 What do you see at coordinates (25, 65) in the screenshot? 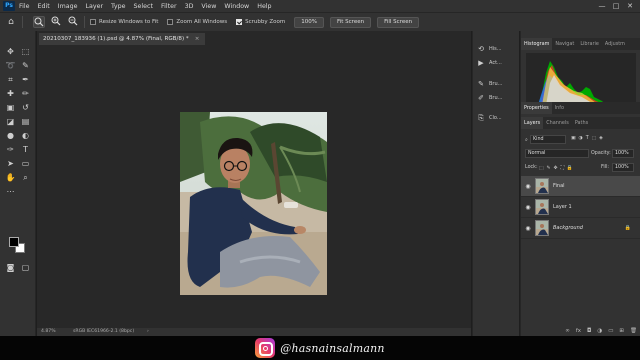
I see `quick-selection-icon: ✎` at bounding box center [25, 65].